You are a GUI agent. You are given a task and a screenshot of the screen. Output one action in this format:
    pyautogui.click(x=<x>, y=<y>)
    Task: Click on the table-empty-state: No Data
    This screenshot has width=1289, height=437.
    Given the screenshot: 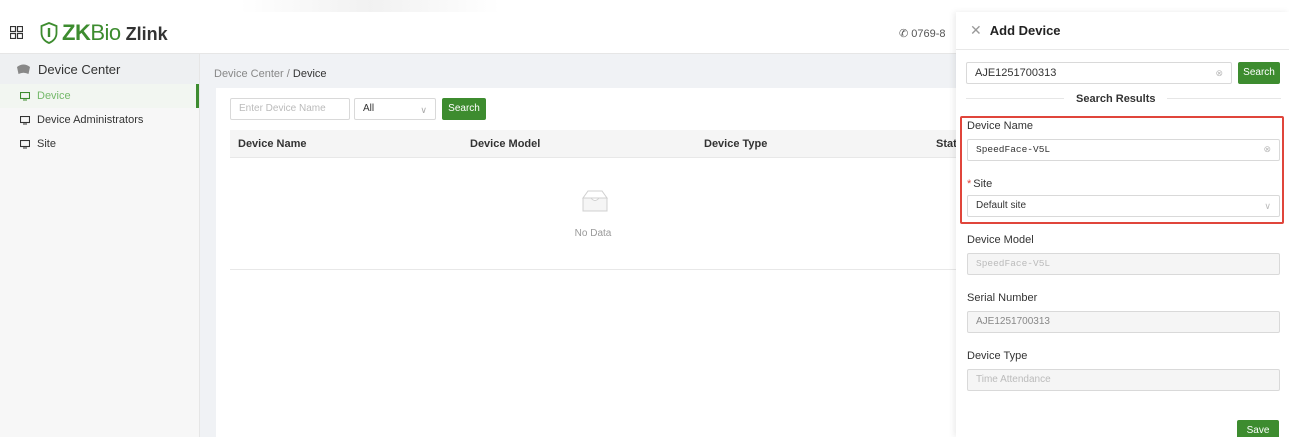 What is the action you would take?
    pyautogui.click(x=593, y=214)
    